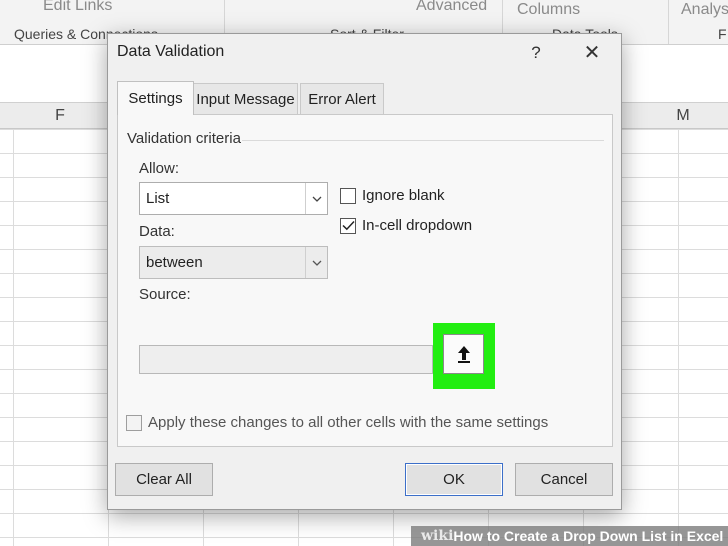 The width and height of the screenshot is (728, 546). Describe the element at coordinates (342, 99) in the screenshot. I see `tab-error-alert: Error Alert` at that location.